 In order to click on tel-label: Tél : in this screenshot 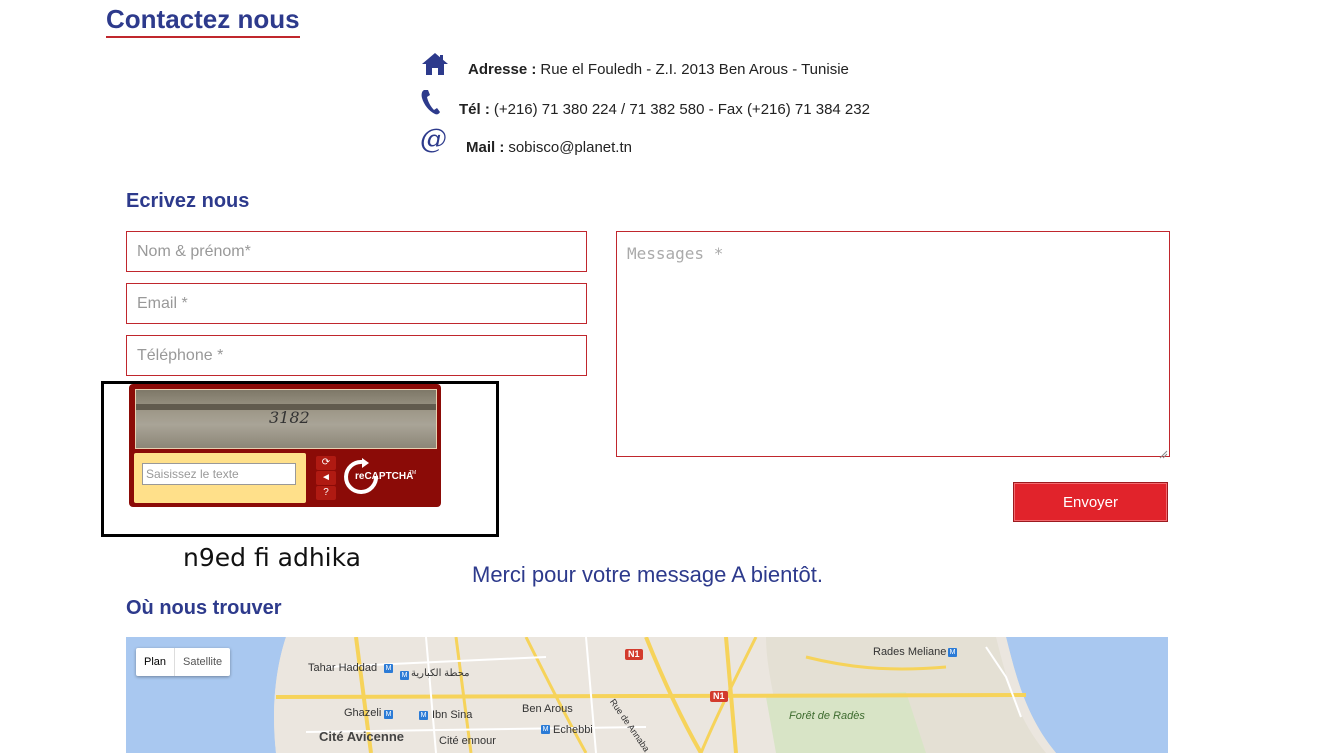, I will do `click(474, 109)`.